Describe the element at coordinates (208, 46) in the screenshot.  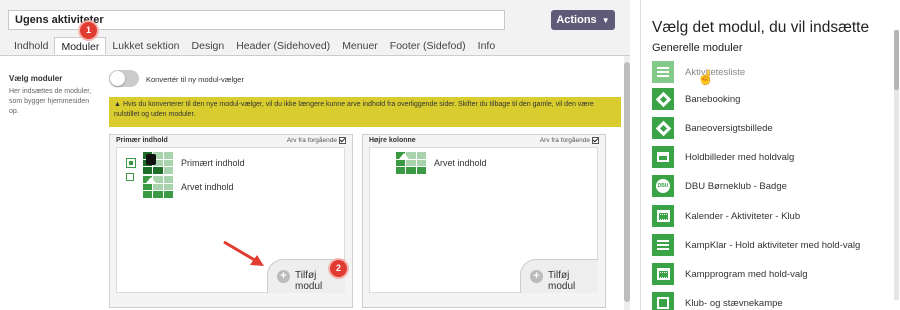
I see `tab-design: Design` at that location.